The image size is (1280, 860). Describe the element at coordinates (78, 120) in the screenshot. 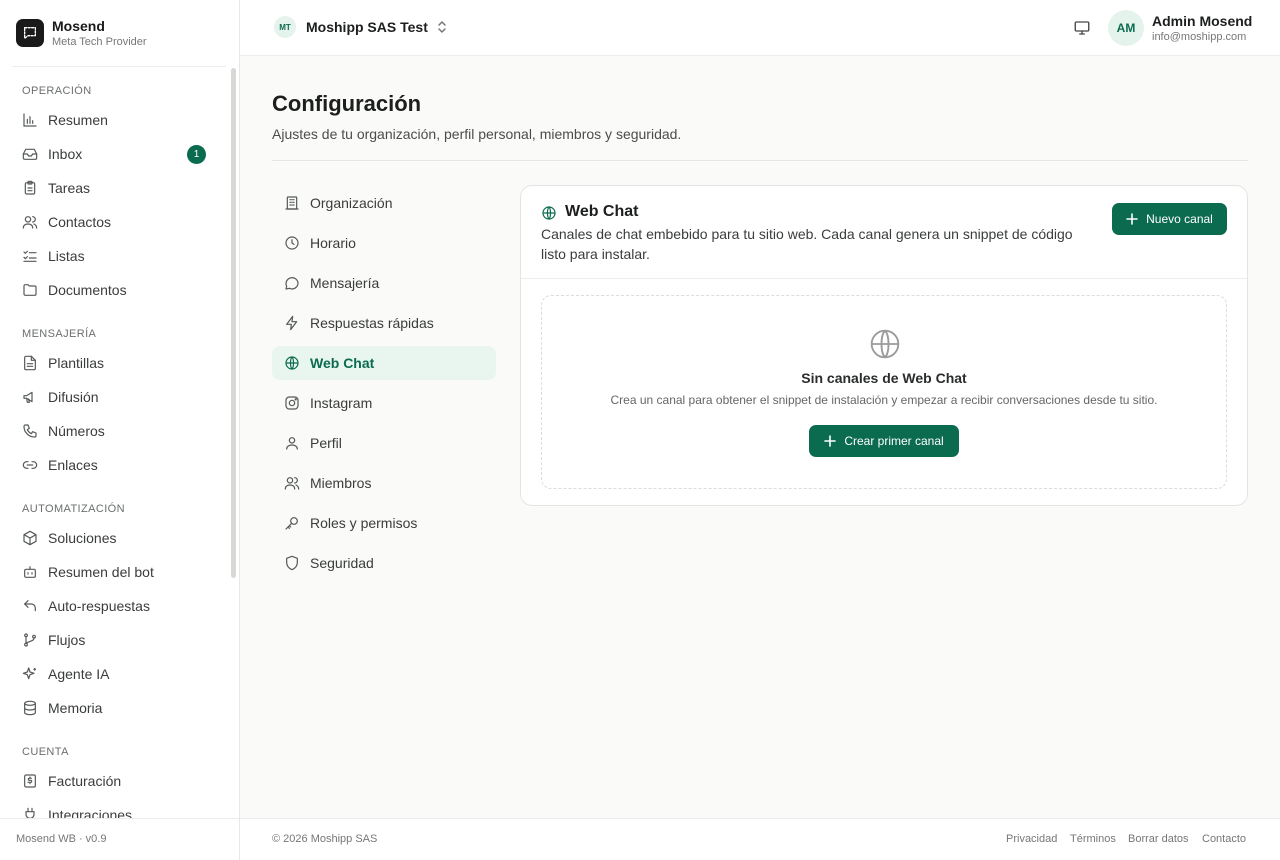

I see `sidebar-item-label: Resumen` at that location.